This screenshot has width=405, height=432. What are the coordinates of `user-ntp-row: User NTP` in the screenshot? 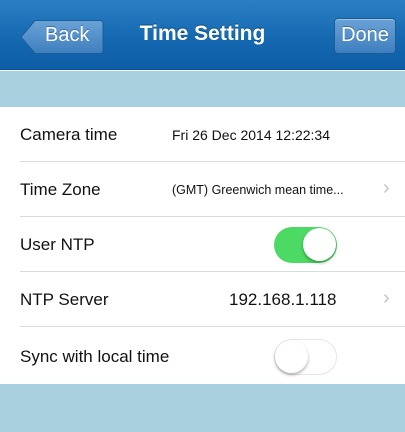 It's located at (202, 244).